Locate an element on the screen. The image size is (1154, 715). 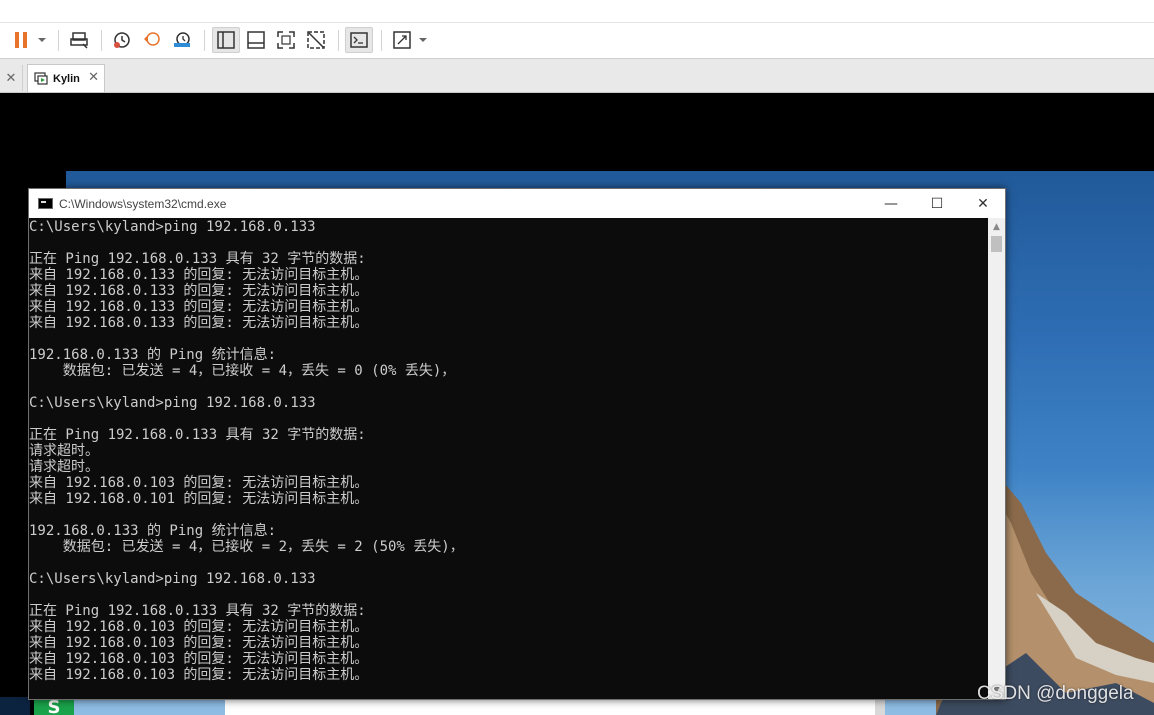
tab-kylin: Kylin ✕ is located at coordinates (66, 78).